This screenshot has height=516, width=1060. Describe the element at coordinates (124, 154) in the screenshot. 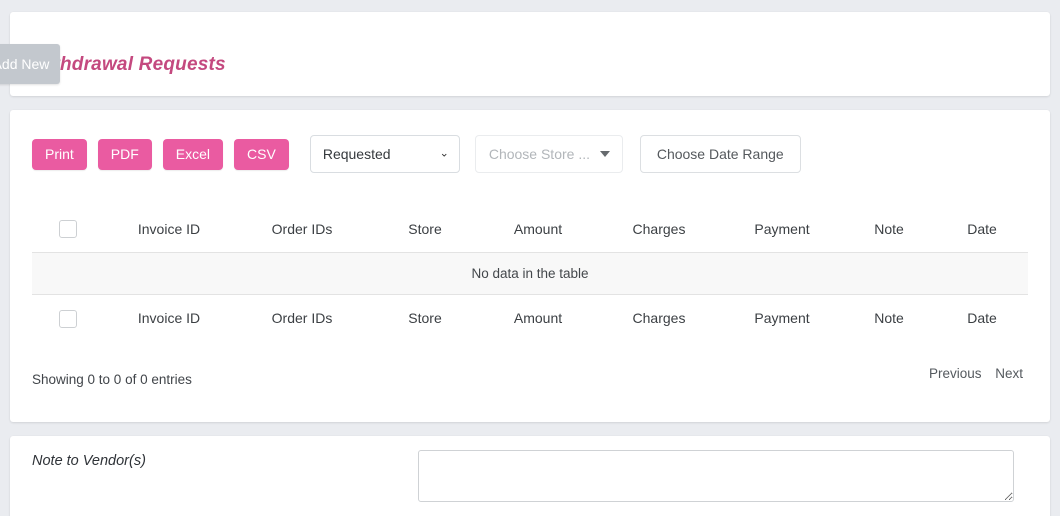

I see `pdf-button: PDF` at that location.